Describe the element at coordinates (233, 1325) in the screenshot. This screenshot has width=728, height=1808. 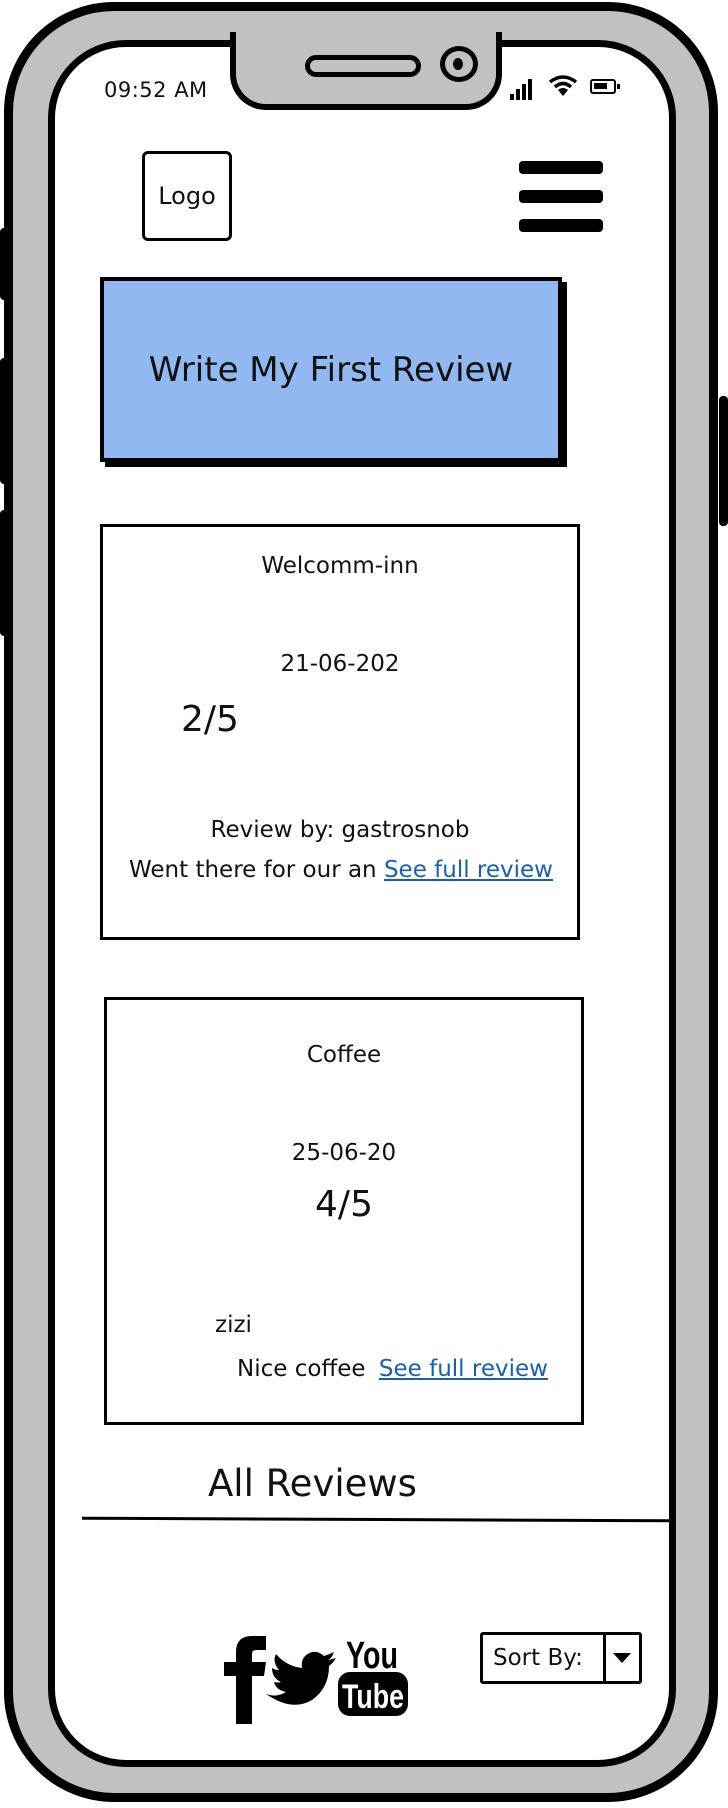
I see `review-author: zizi` at that location.